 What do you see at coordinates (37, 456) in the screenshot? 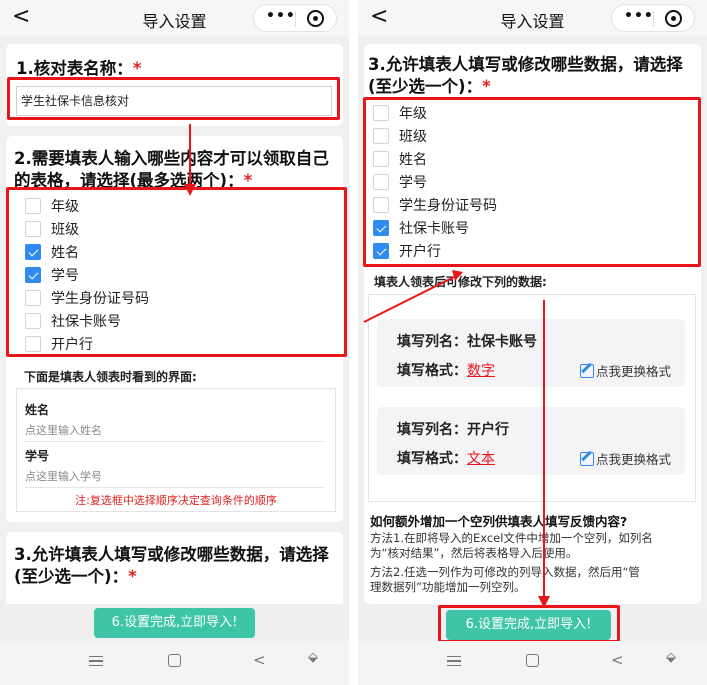
I see `preview-id-label: 学号` at bounding box center [37, 456].